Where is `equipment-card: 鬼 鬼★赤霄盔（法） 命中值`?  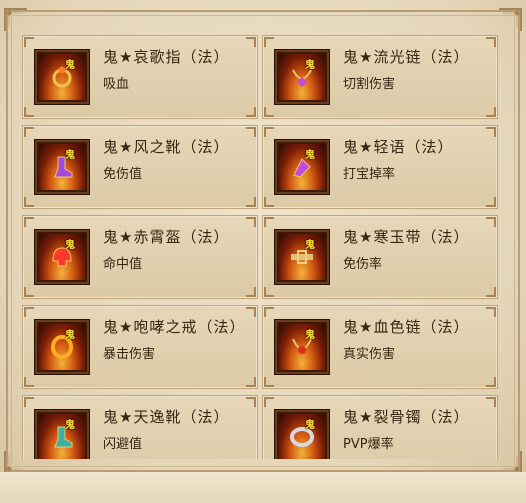 equipment-card: 鬼 鬼★赤霄盔（法） 命中值 is located at coordinates (140, 257).